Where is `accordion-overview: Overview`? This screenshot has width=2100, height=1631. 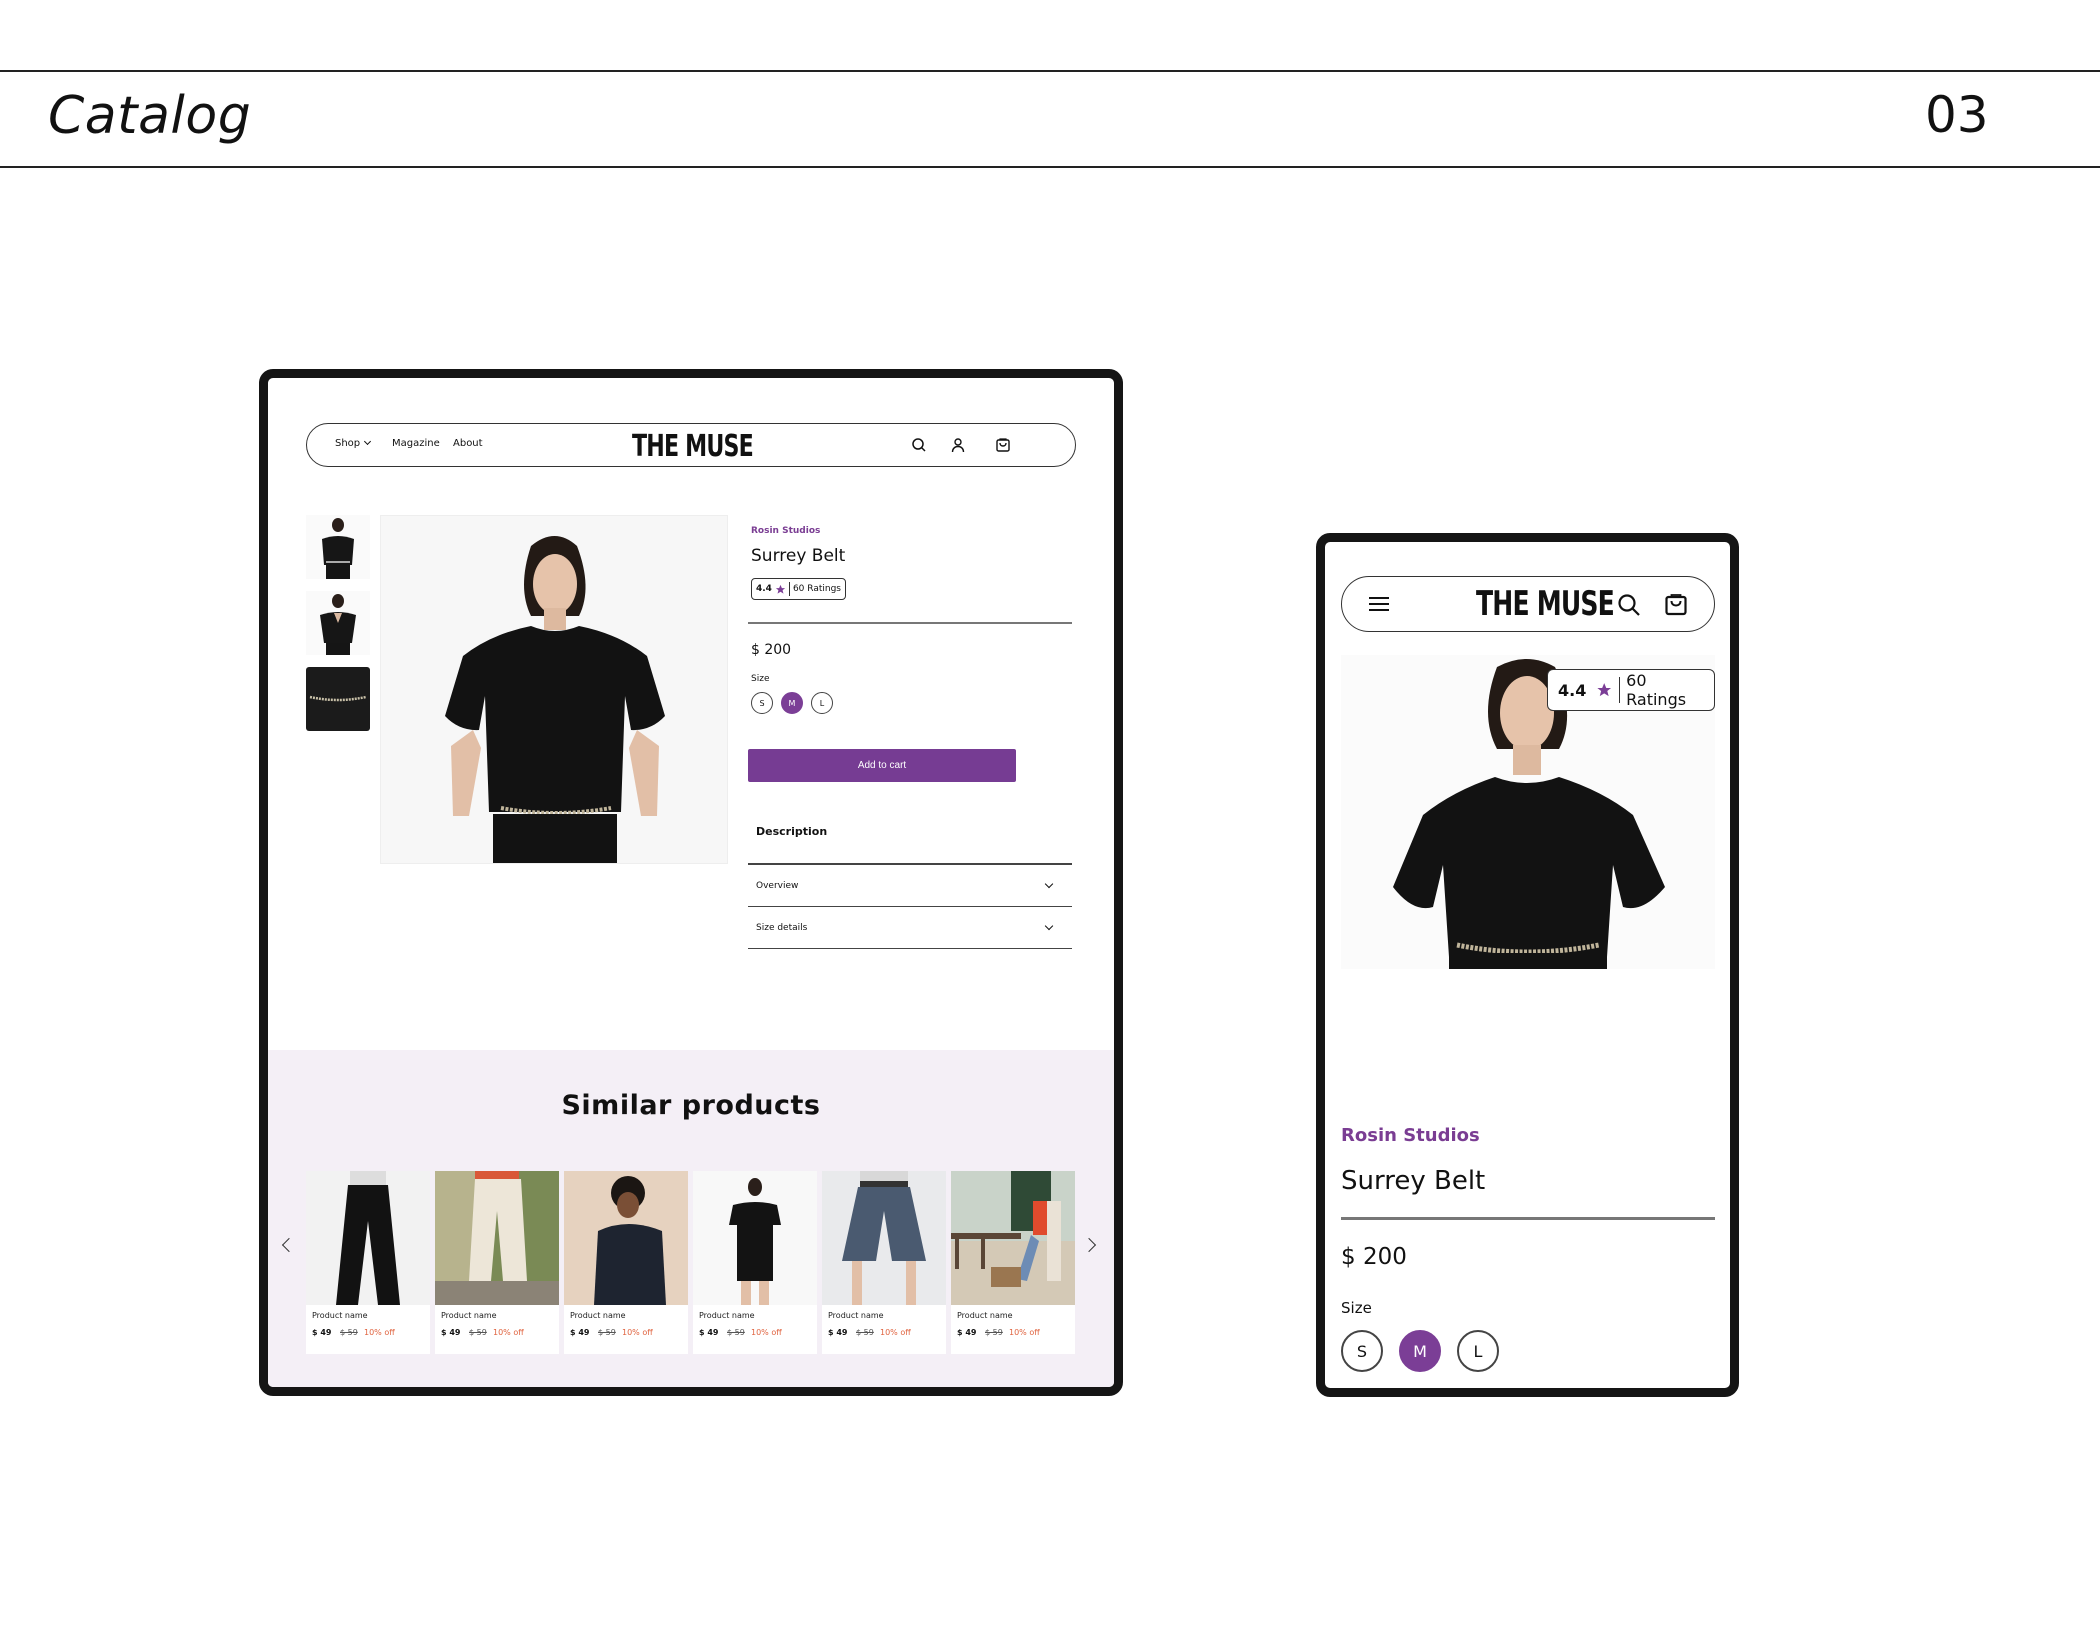
accordion-overview: Overview is located at coordinates (910, 886).